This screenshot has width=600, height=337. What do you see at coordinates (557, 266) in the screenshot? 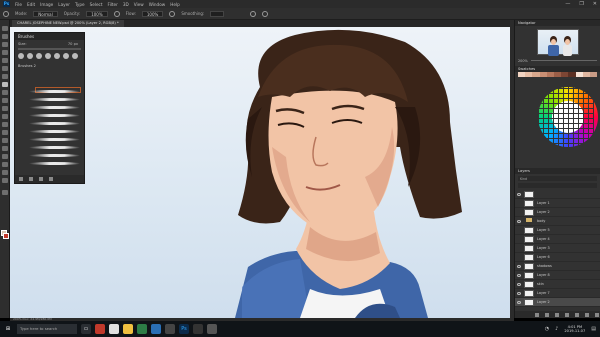
I see `layer-row: shadows` at bounding box center [557, 266].